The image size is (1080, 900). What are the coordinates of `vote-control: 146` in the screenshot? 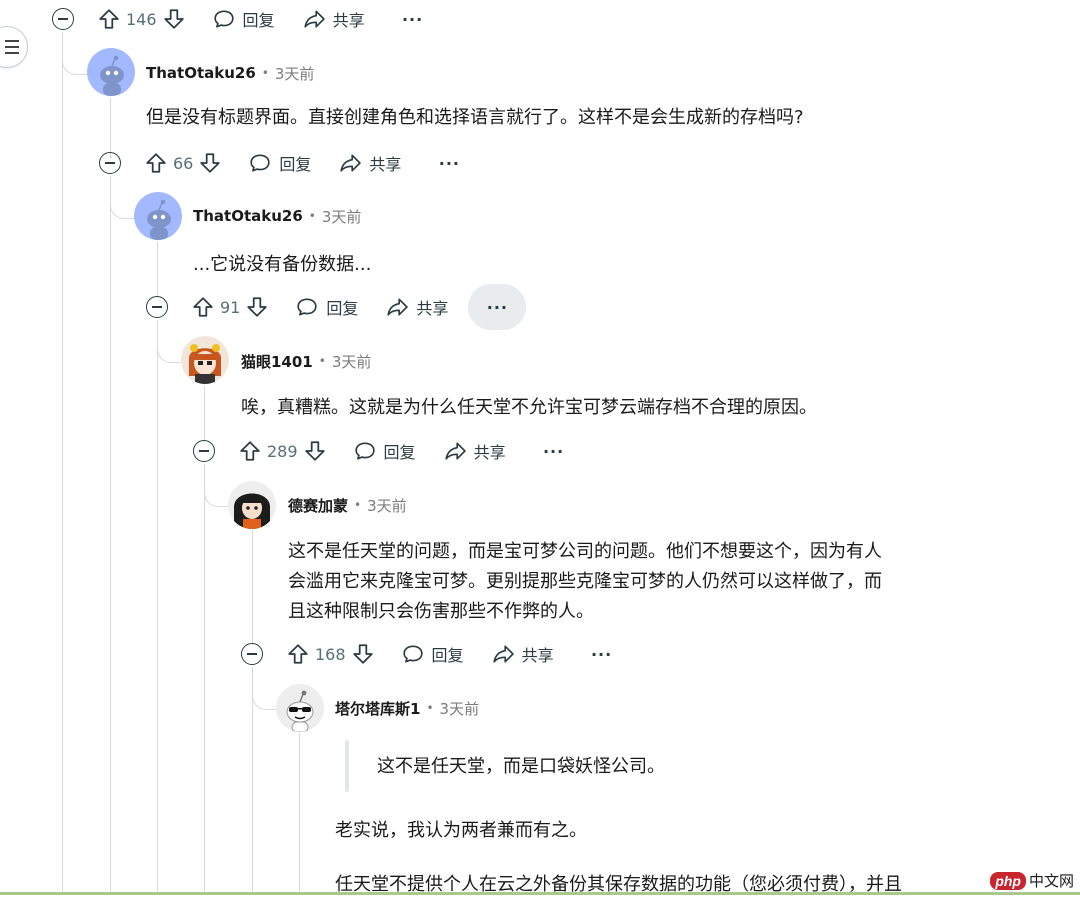 It's located at (141, 19).